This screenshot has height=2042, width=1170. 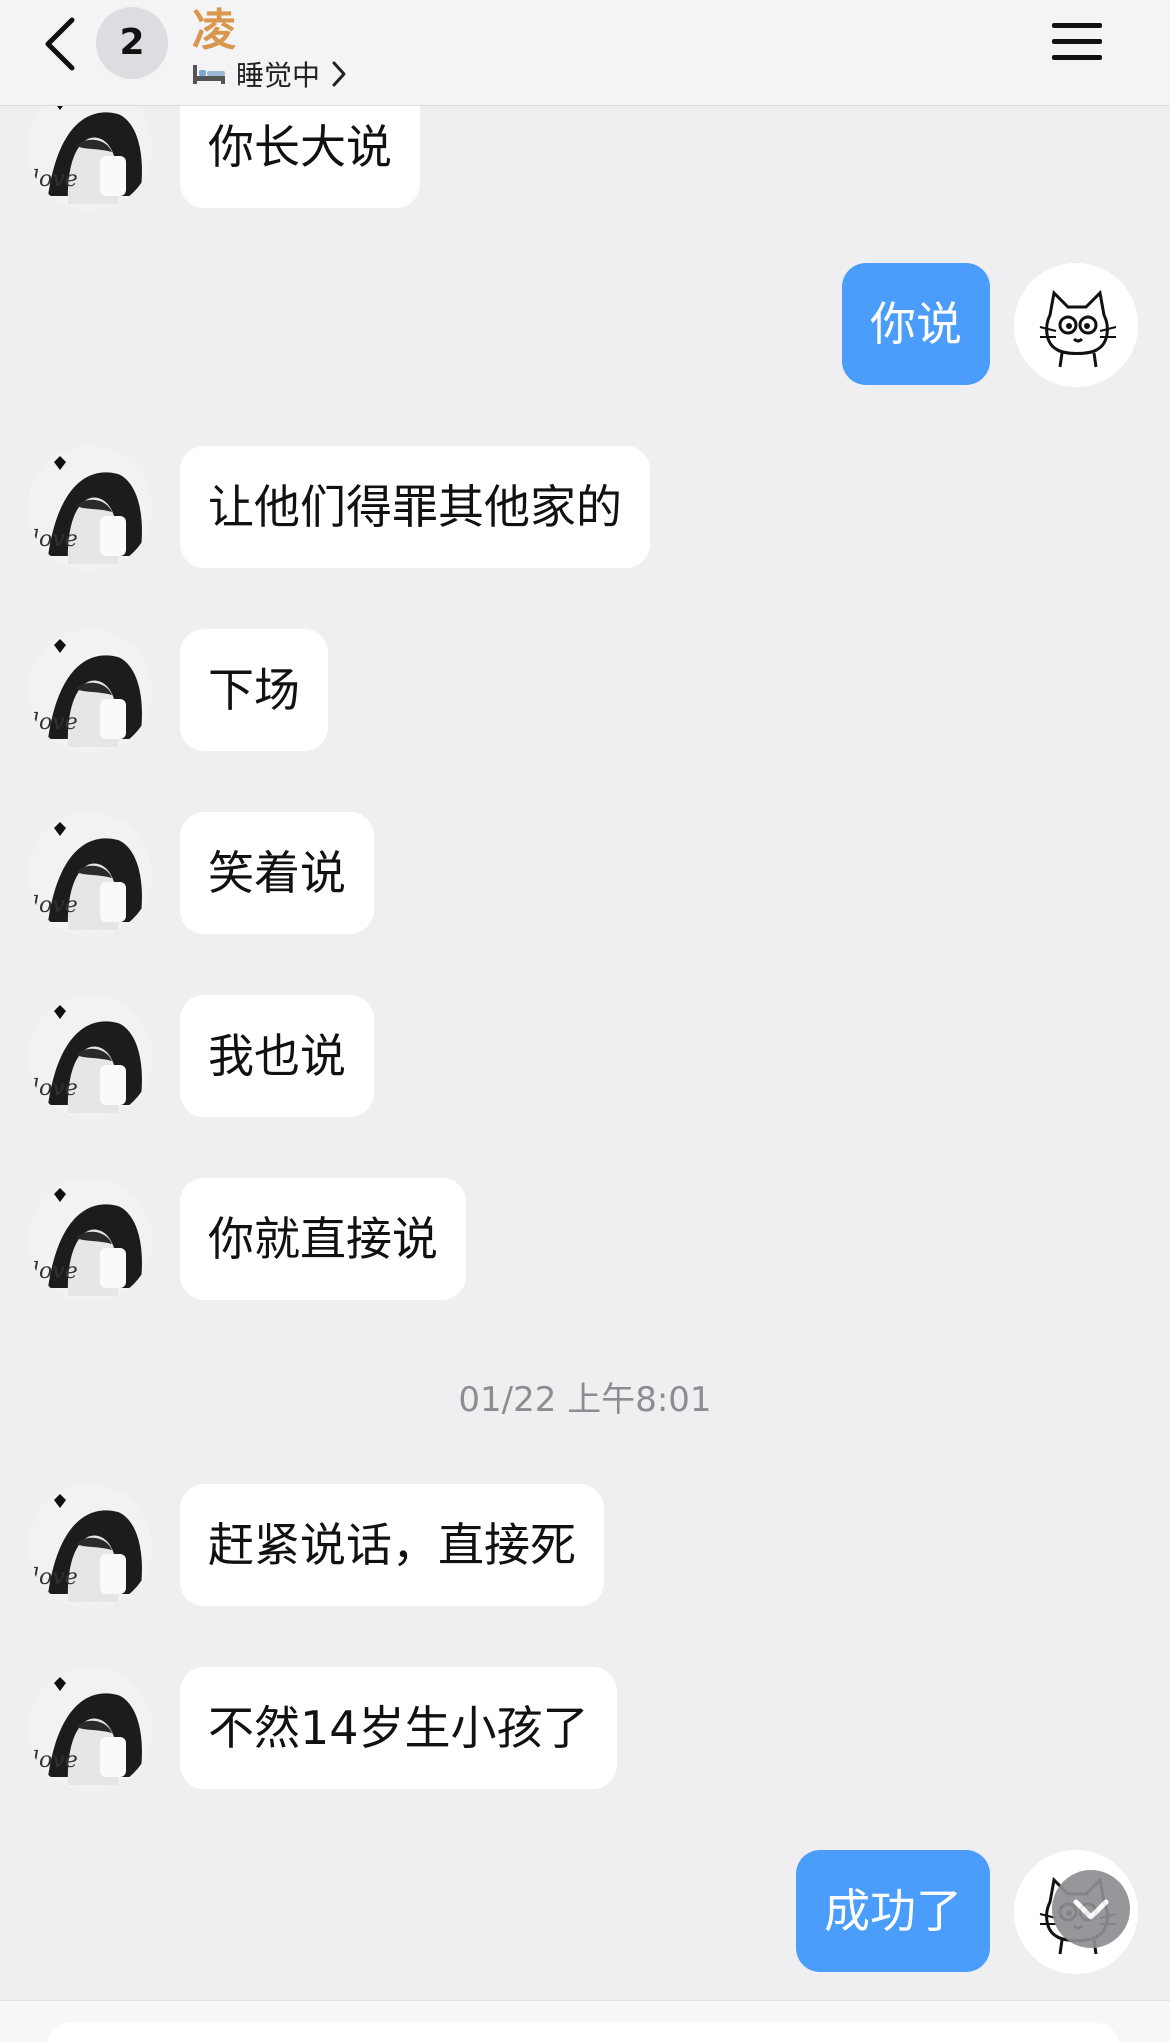 I want to click on chat-header: 2 凌 睡觉中, so click(x=585, y=53).